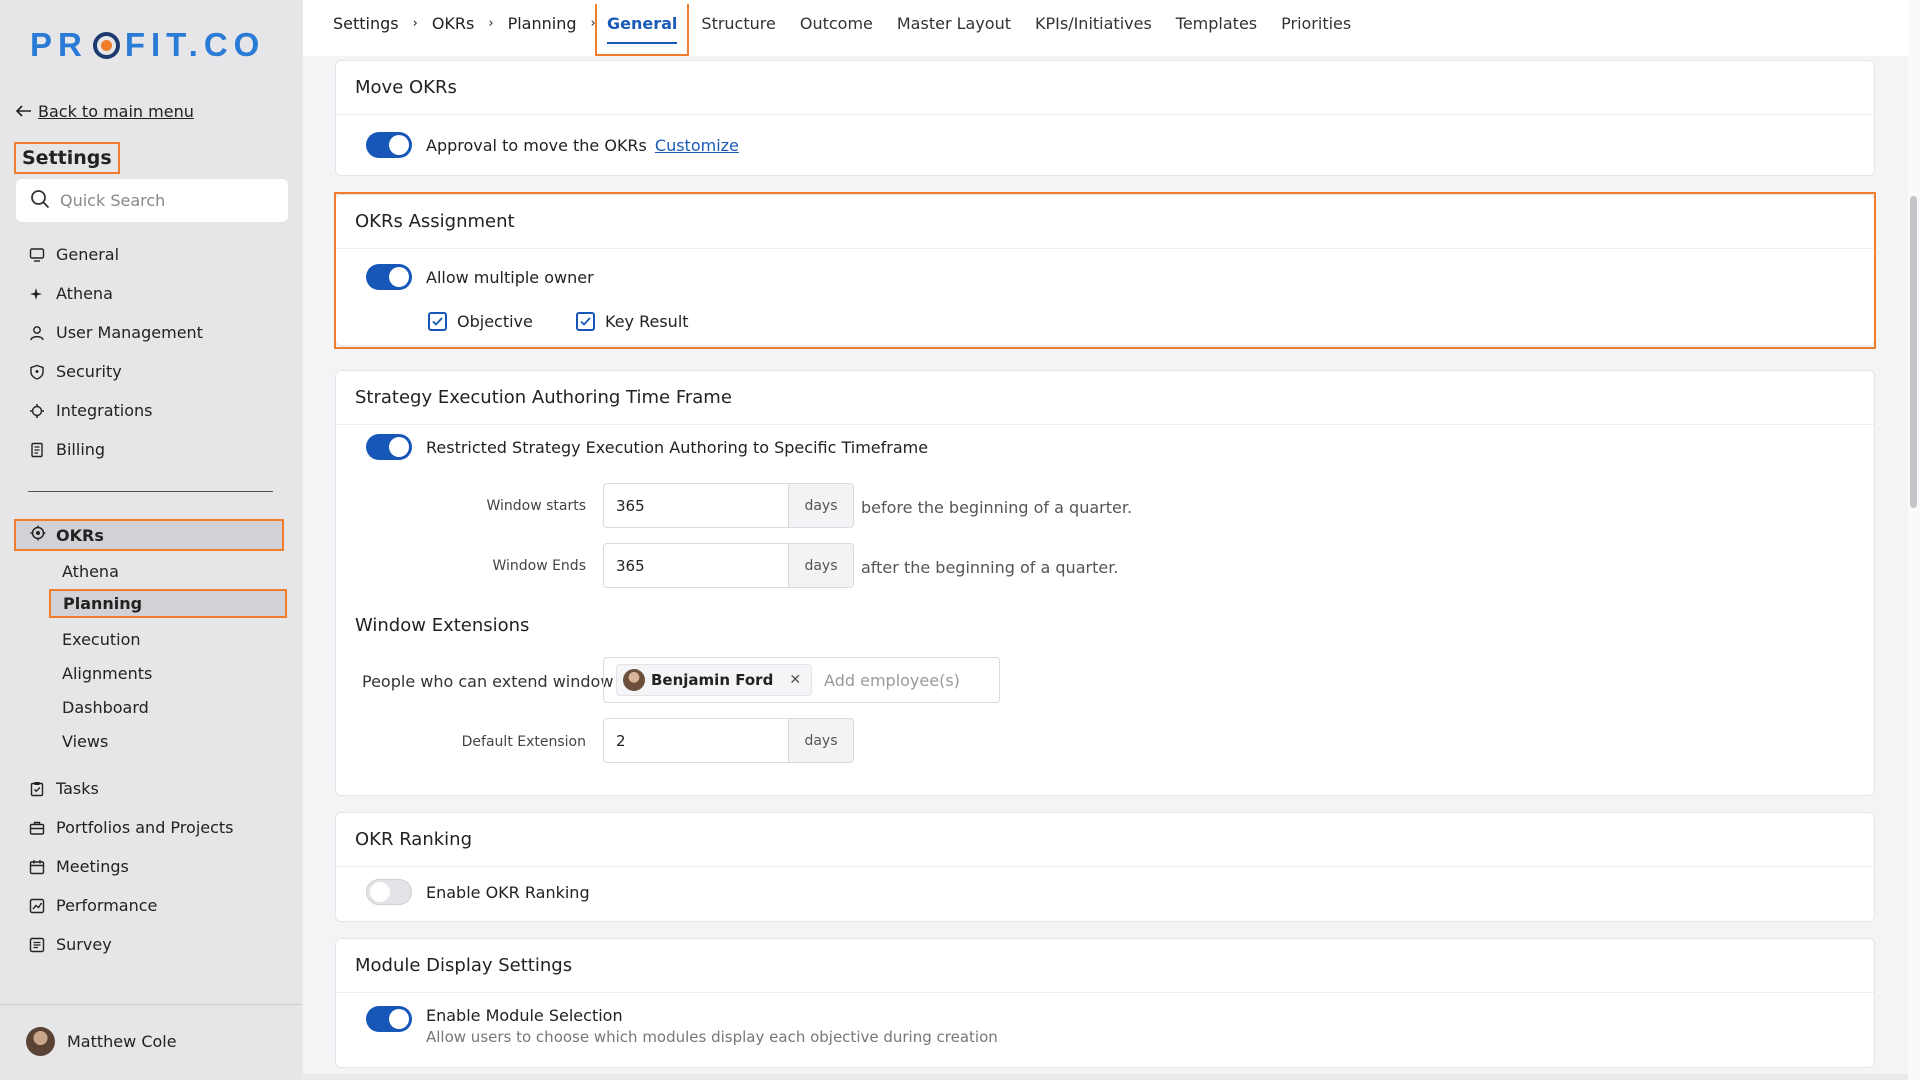 The height and width of the screenshot is (1080, 1920). Describe the element at coordinates (158, 788) in the screenshot. I see `sidebar-item-tasks: Tasks` at that location.